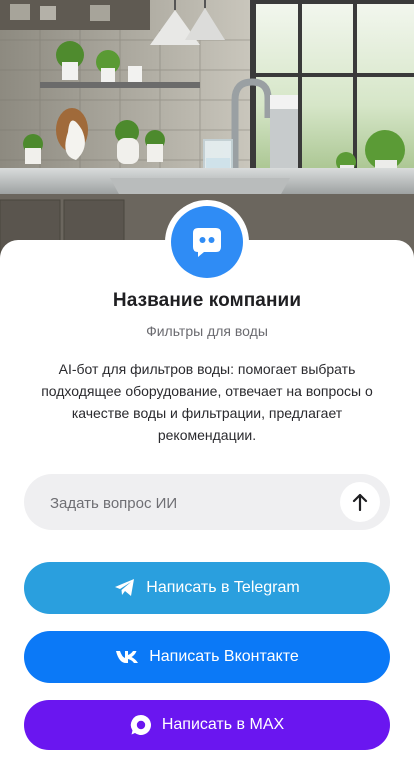 This screenshot has height=770, width=414. Describe the element at coordinates (207, 300) in the screenshot. I see `company-name: Название компании` at that location.